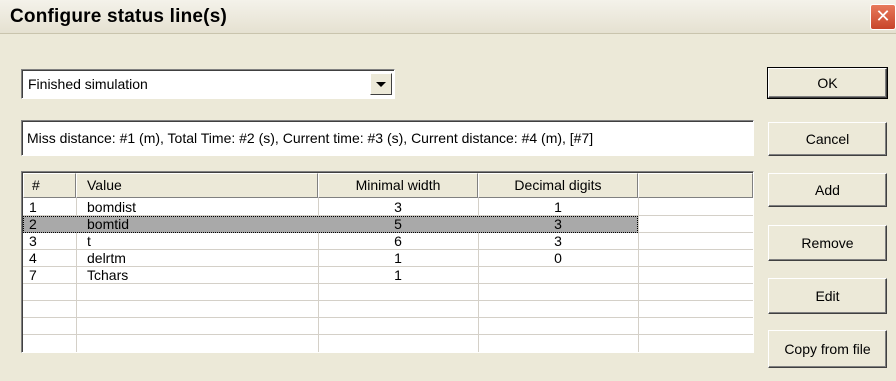  Describe the element at coordinates (827, 190) in the screenshot. I see `add-button: Add` at that location.